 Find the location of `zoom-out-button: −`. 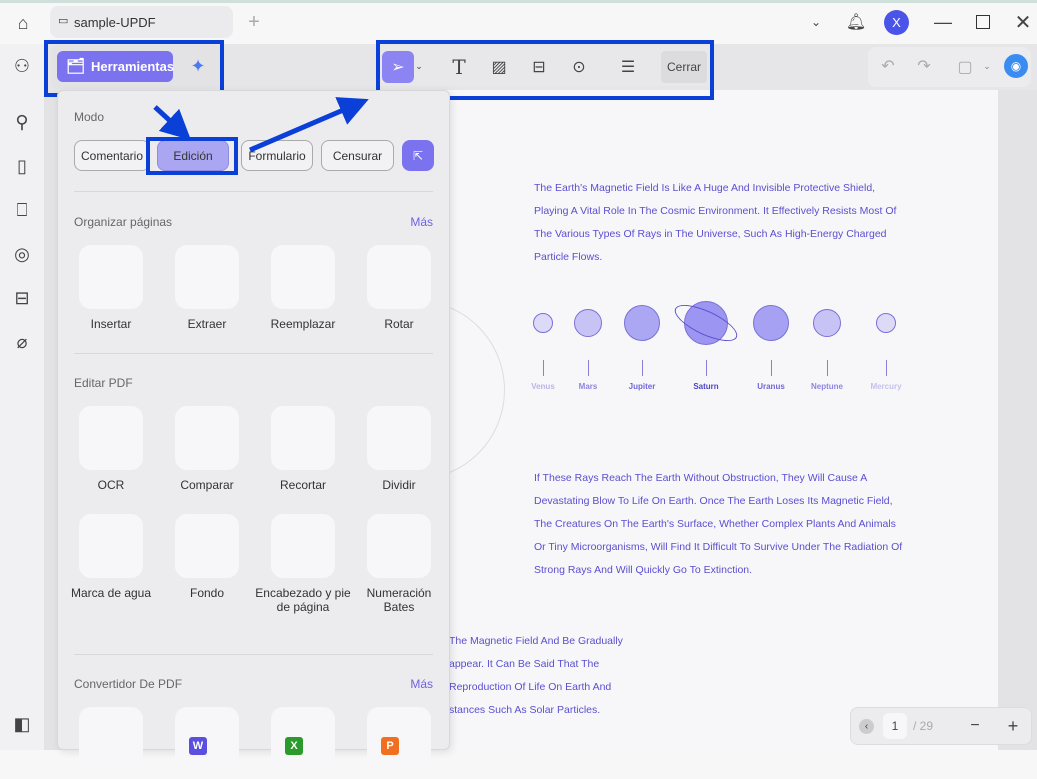

zoom-out-button: − is located at coordinates (975, 726).